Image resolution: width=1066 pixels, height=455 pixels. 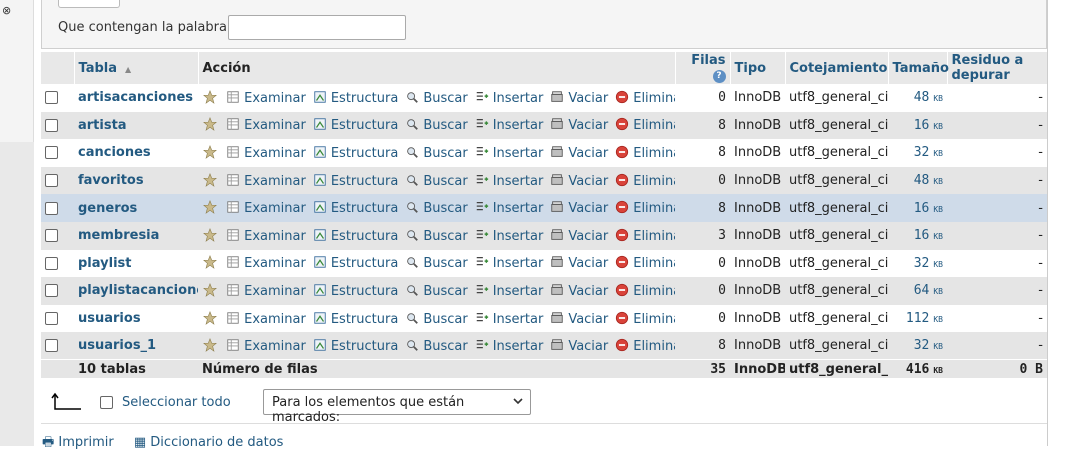 What do you see at coordinates (176, 402) in the screenshot?
I see `select-all-label: Seleccionar todo` at bounding box center [176, 402].